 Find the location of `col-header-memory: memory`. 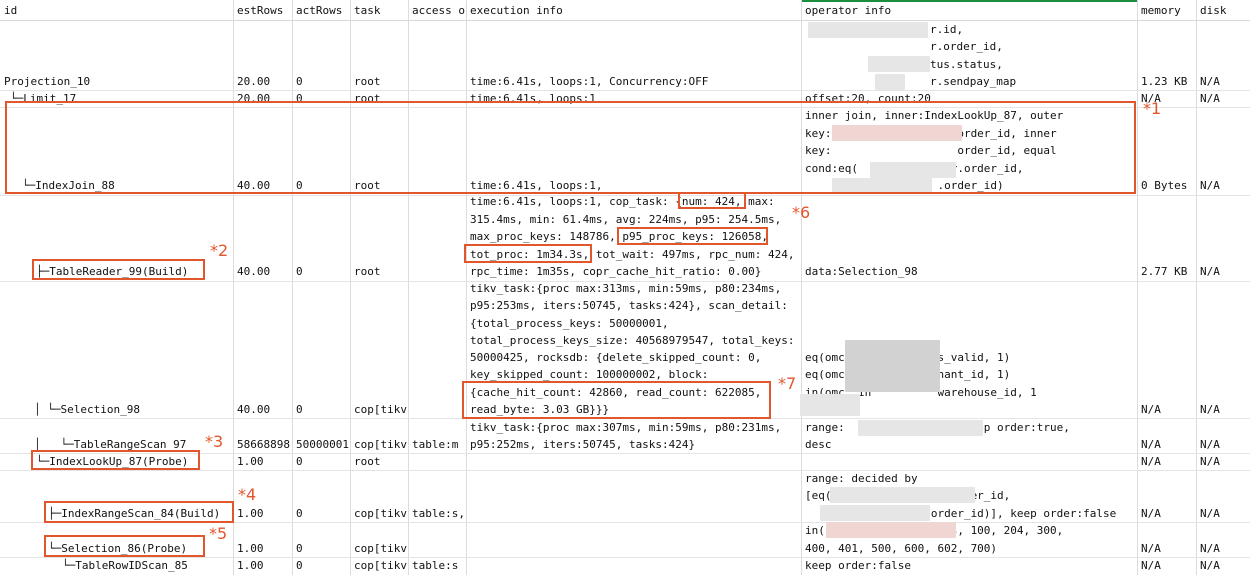

col-header-memory: memory is located at coordinates (1168, 10).